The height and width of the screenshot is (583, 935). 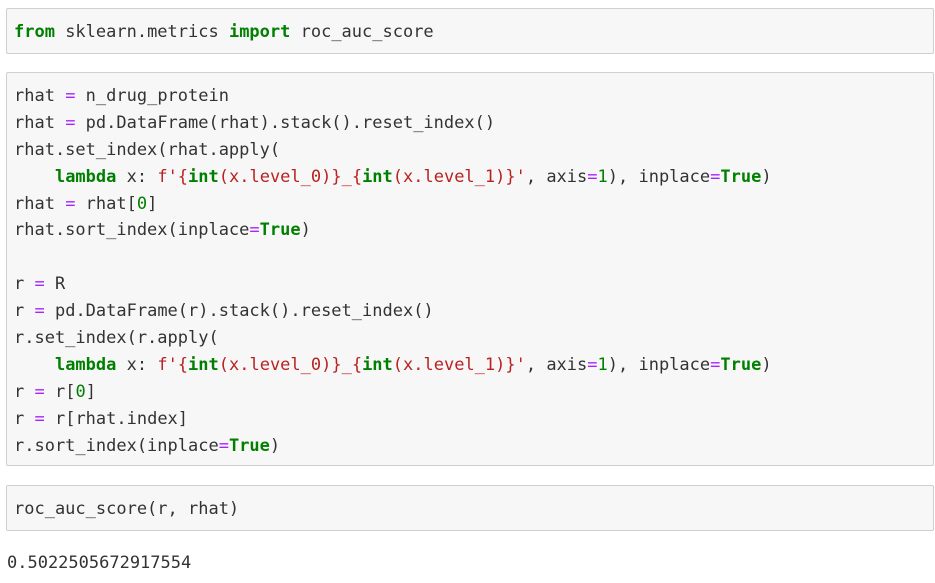 What do you see at coordinates (116, 418) in the screenshot?
I see `code-token: r[rhat.index]` at bounding box center [116, 418].